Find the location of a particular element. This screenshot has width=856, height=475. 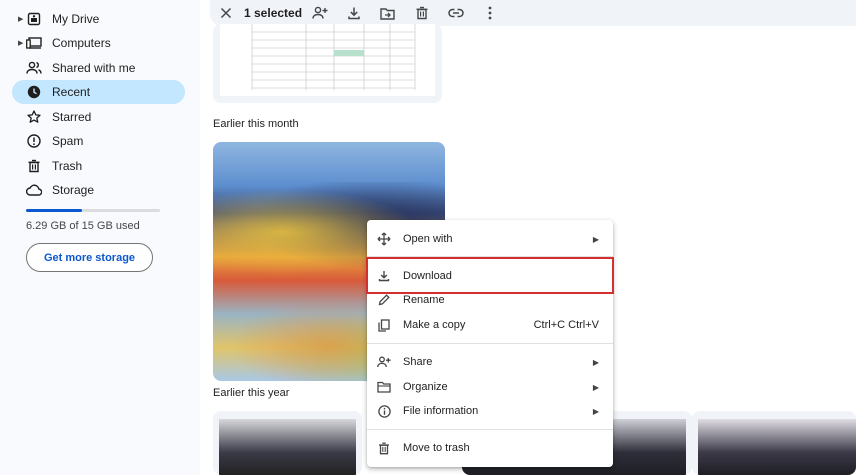

section-label-earlier-this-month: Earlier this month is located at coordinates (256, 124).